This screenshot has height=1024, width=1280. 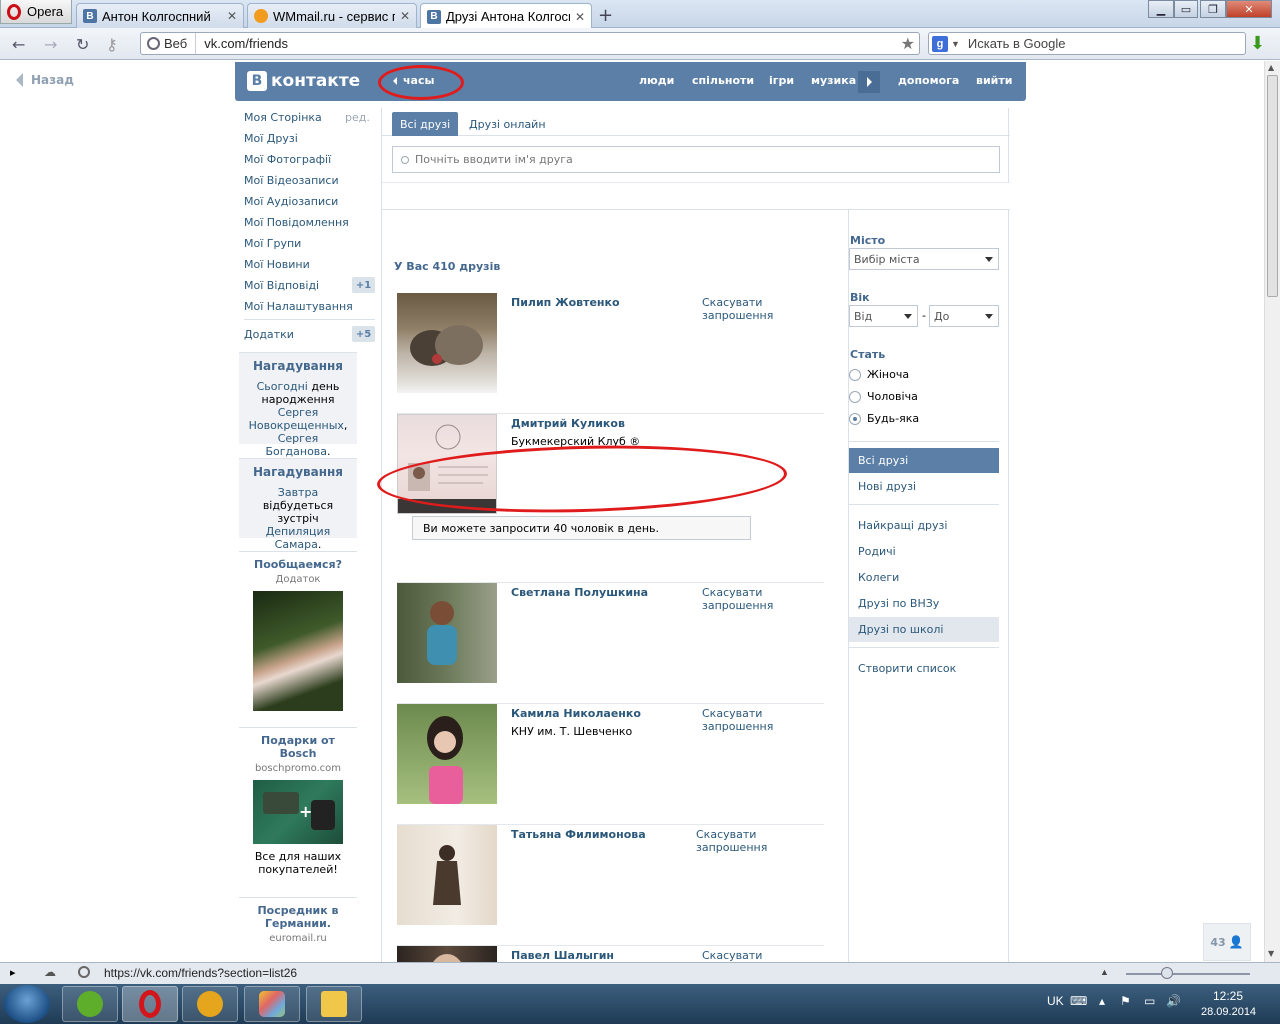 I want to click on back-arrow-icon: ←, so click(x=18, y=44).